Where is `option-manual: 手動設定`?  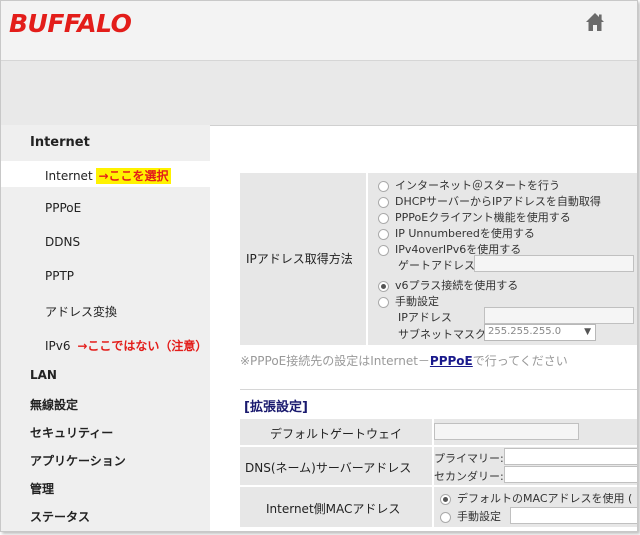 option-manual: 手動設定 is located at coordinates (408, 301).